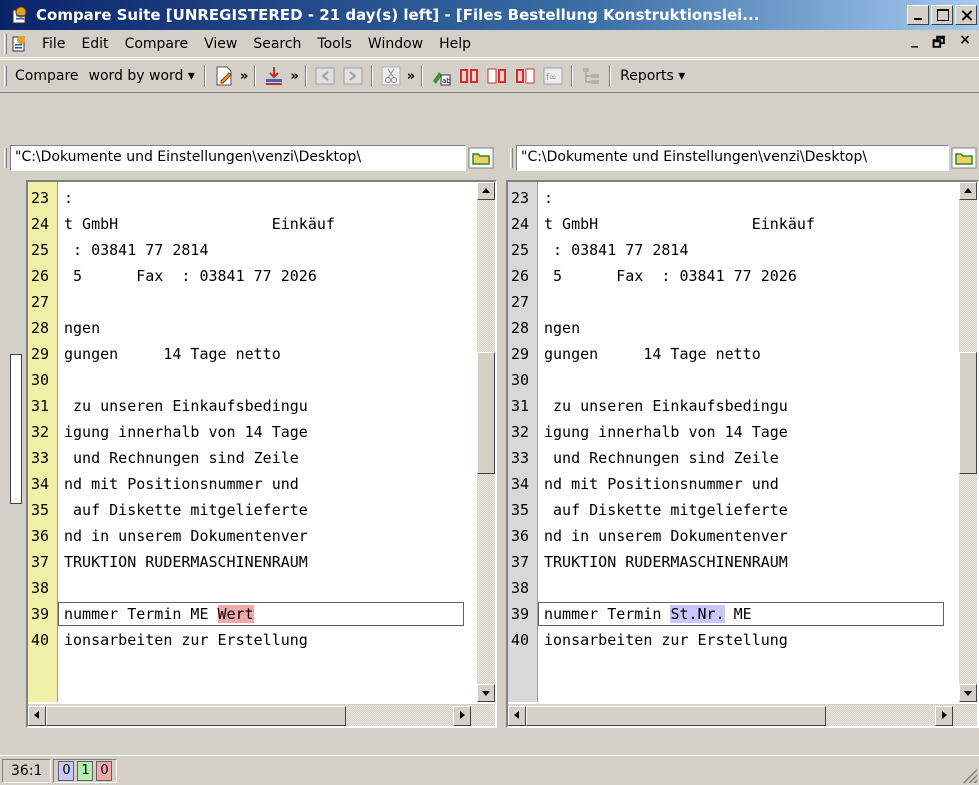 This screenshot has height=785, width=979. Describe the element at coordinates (666, 640) in the screenshot. I see `line-text: ionsarbeiten zur Erstellung` at that location.